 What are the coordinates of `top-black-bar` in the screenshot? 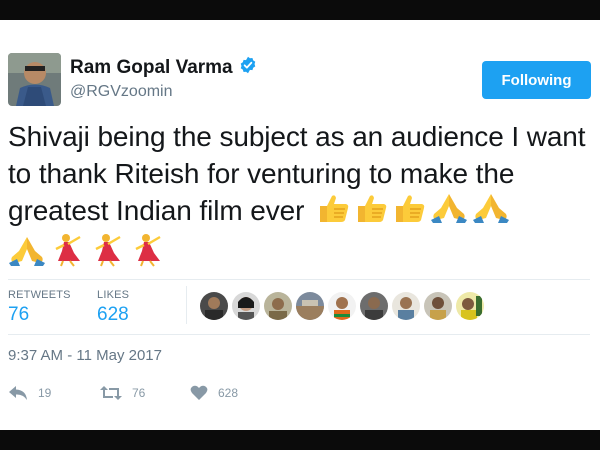 It's located at (300, 10).